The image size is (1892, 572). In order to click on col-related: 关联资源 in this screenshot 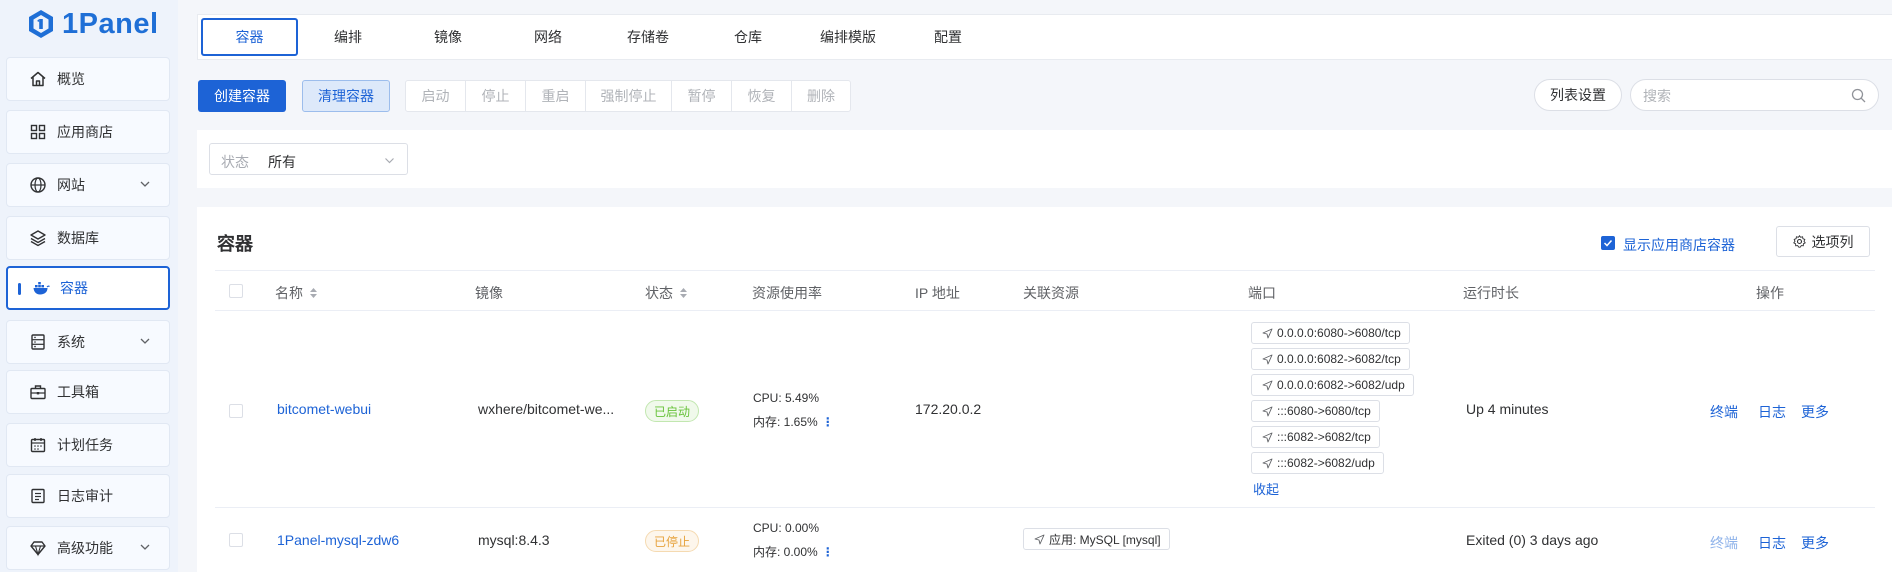, I will do `click(1051, 293)`.